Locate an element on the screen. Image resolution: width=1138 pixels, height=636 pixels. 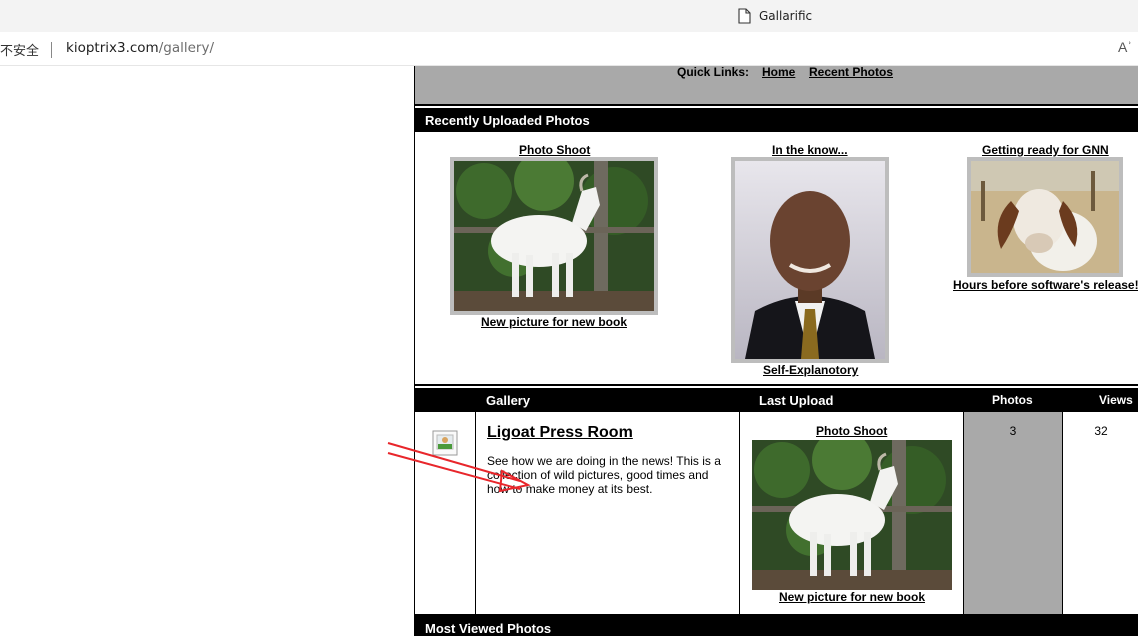
last-upload-caption: New picture for new book is located at coordinates (852, 597).